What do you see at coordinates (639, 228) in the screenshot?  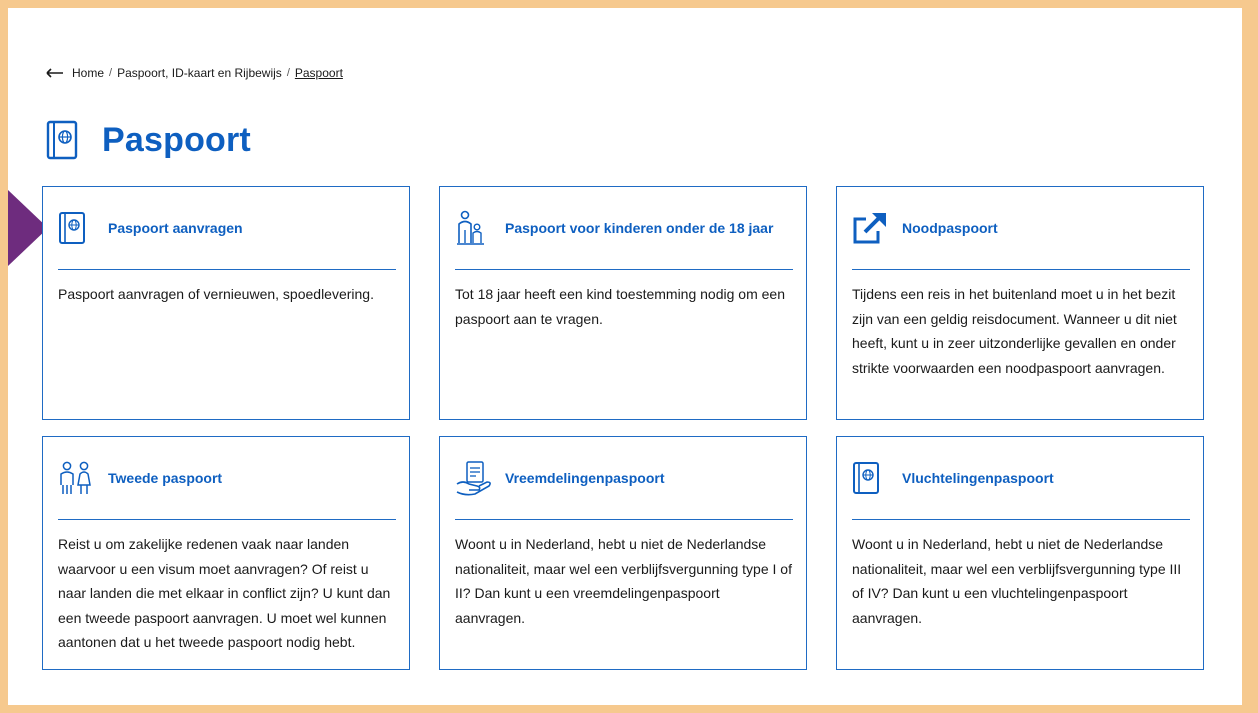 I see `card-title: Paspoort voor kinderen onder de 18 jaar` at bounding box center [639, 228].